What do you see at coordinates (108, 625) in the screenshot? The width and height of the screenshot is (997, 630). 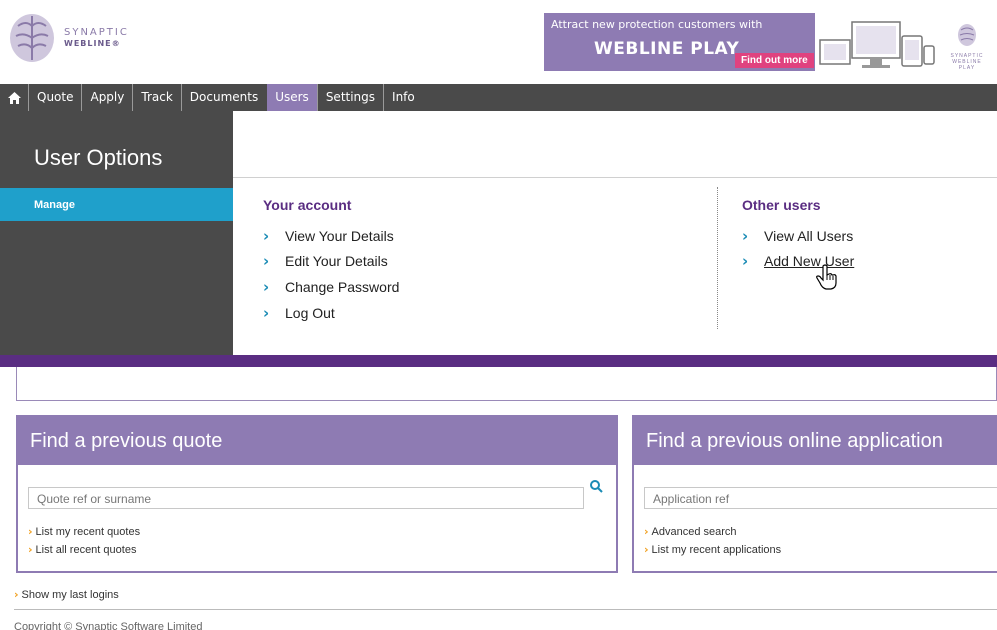 I see `copyright-text: Copyright © Synaptic Software Limited` at bounding box center [108, 625].